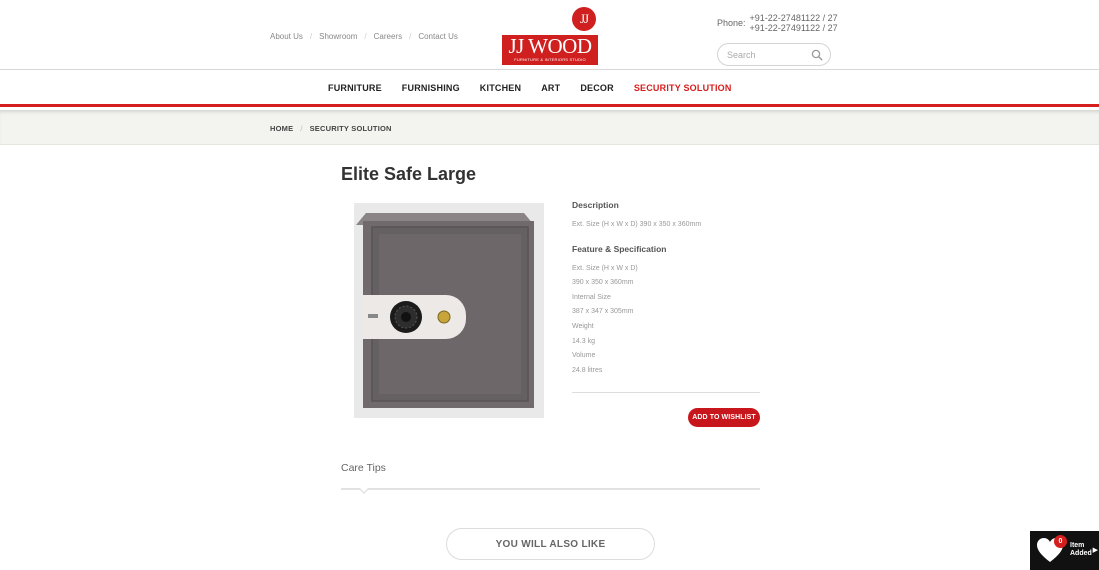  Describe the element at coordinates (1095, 550) in the screenshot. I see `chevron-right-icon: ▶` at that location.